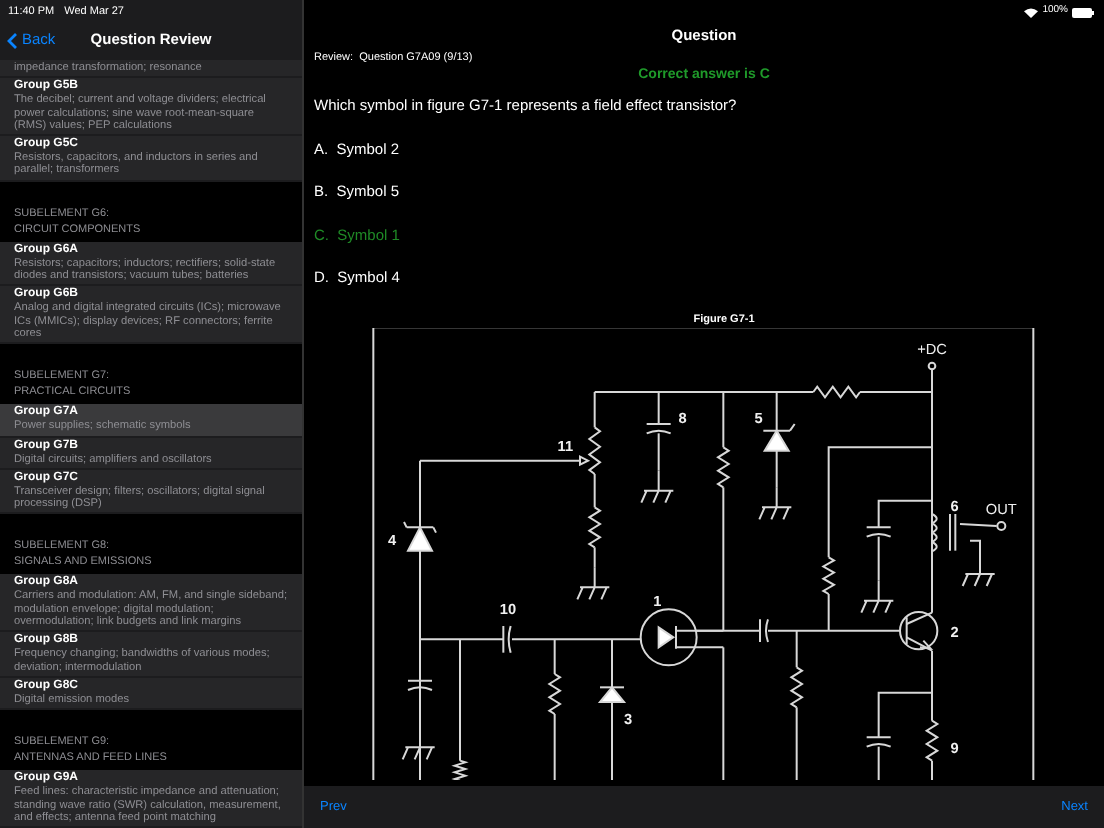 Image resolution: width=1104 pixels, height=828 pixels. I want to click on battery-icon, so click(1083, 12).